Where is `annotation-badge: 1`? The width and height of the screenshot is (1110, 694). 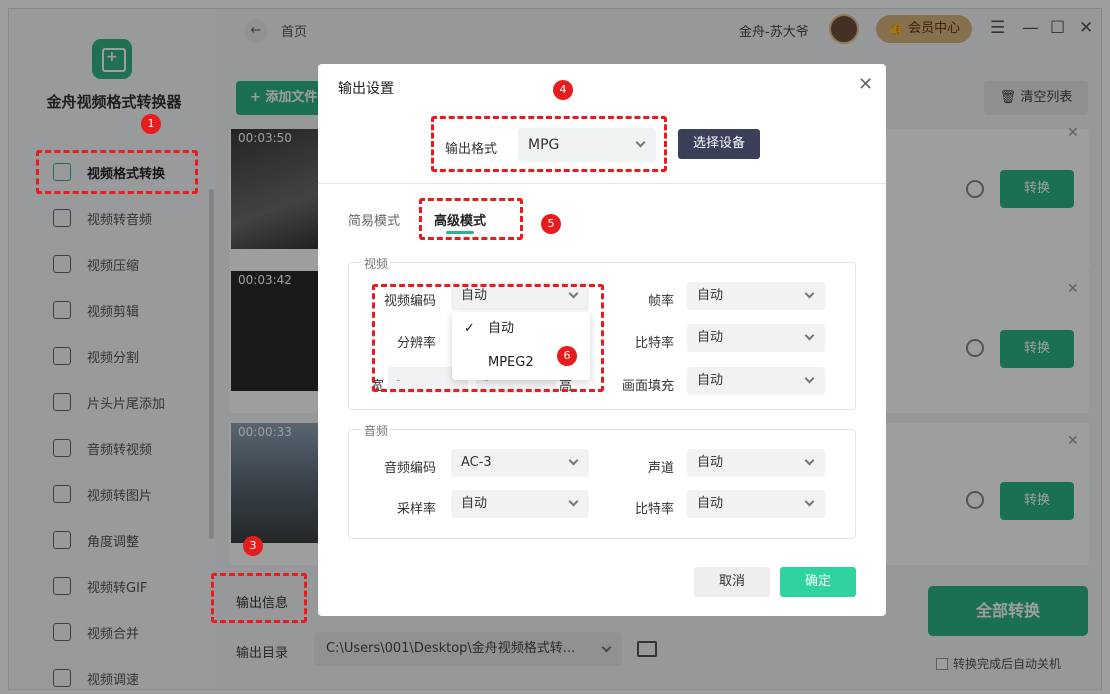
annotation-badge: 1 is located at coordinates (151, 124).